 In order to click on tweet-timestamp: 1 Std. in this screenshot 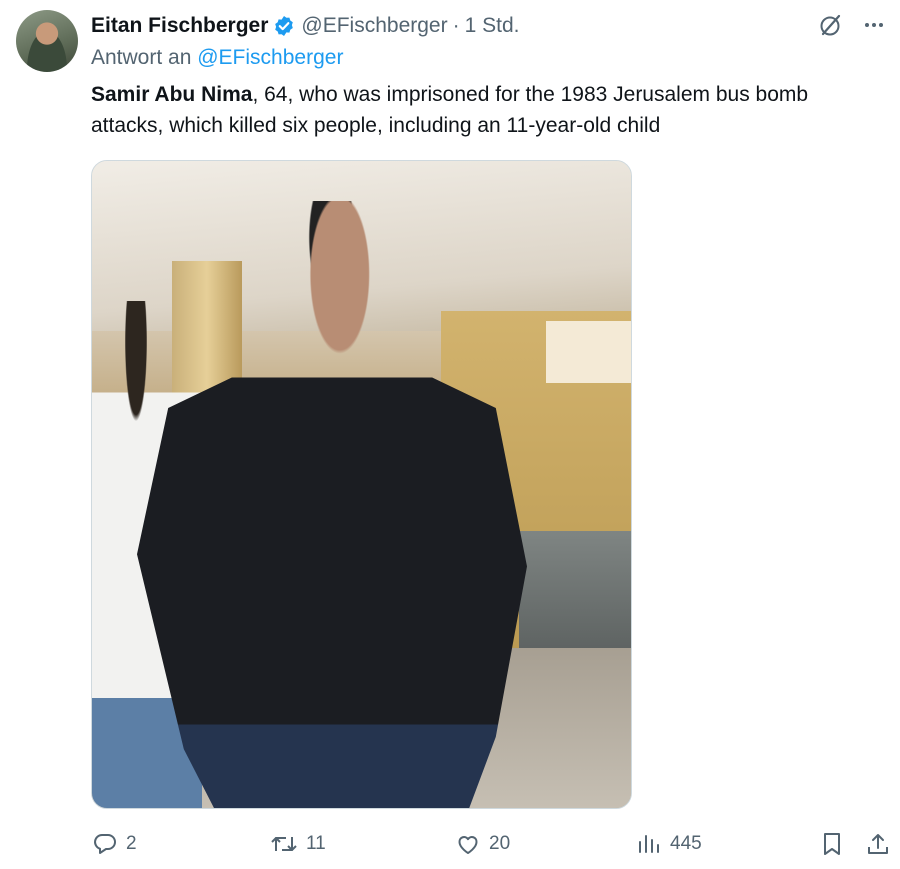, I will do `click(492, 26)`.